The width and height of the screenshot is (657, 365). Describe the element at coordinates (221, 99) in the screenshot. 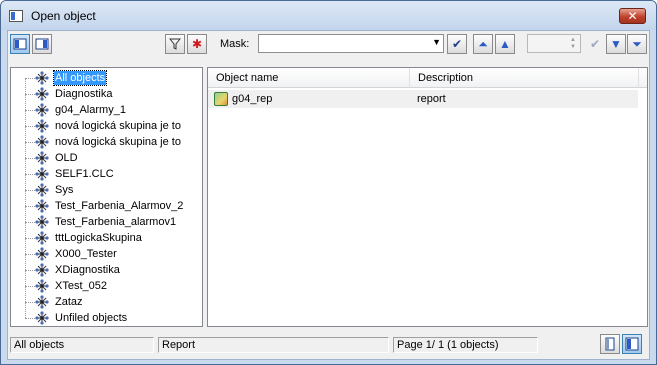

I see `report-icon` at that location.